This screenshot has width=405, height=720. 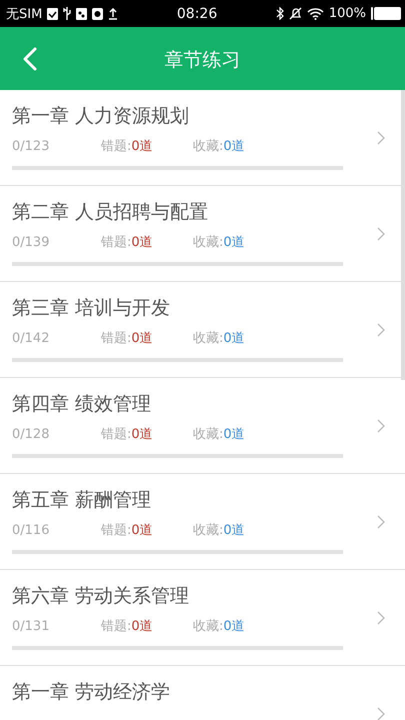 What do you see at coordinates (111, 212) in the screenshot?
I see `chapter-title: 第二章 人员招聘与配置` at bounding box center [111, 212].